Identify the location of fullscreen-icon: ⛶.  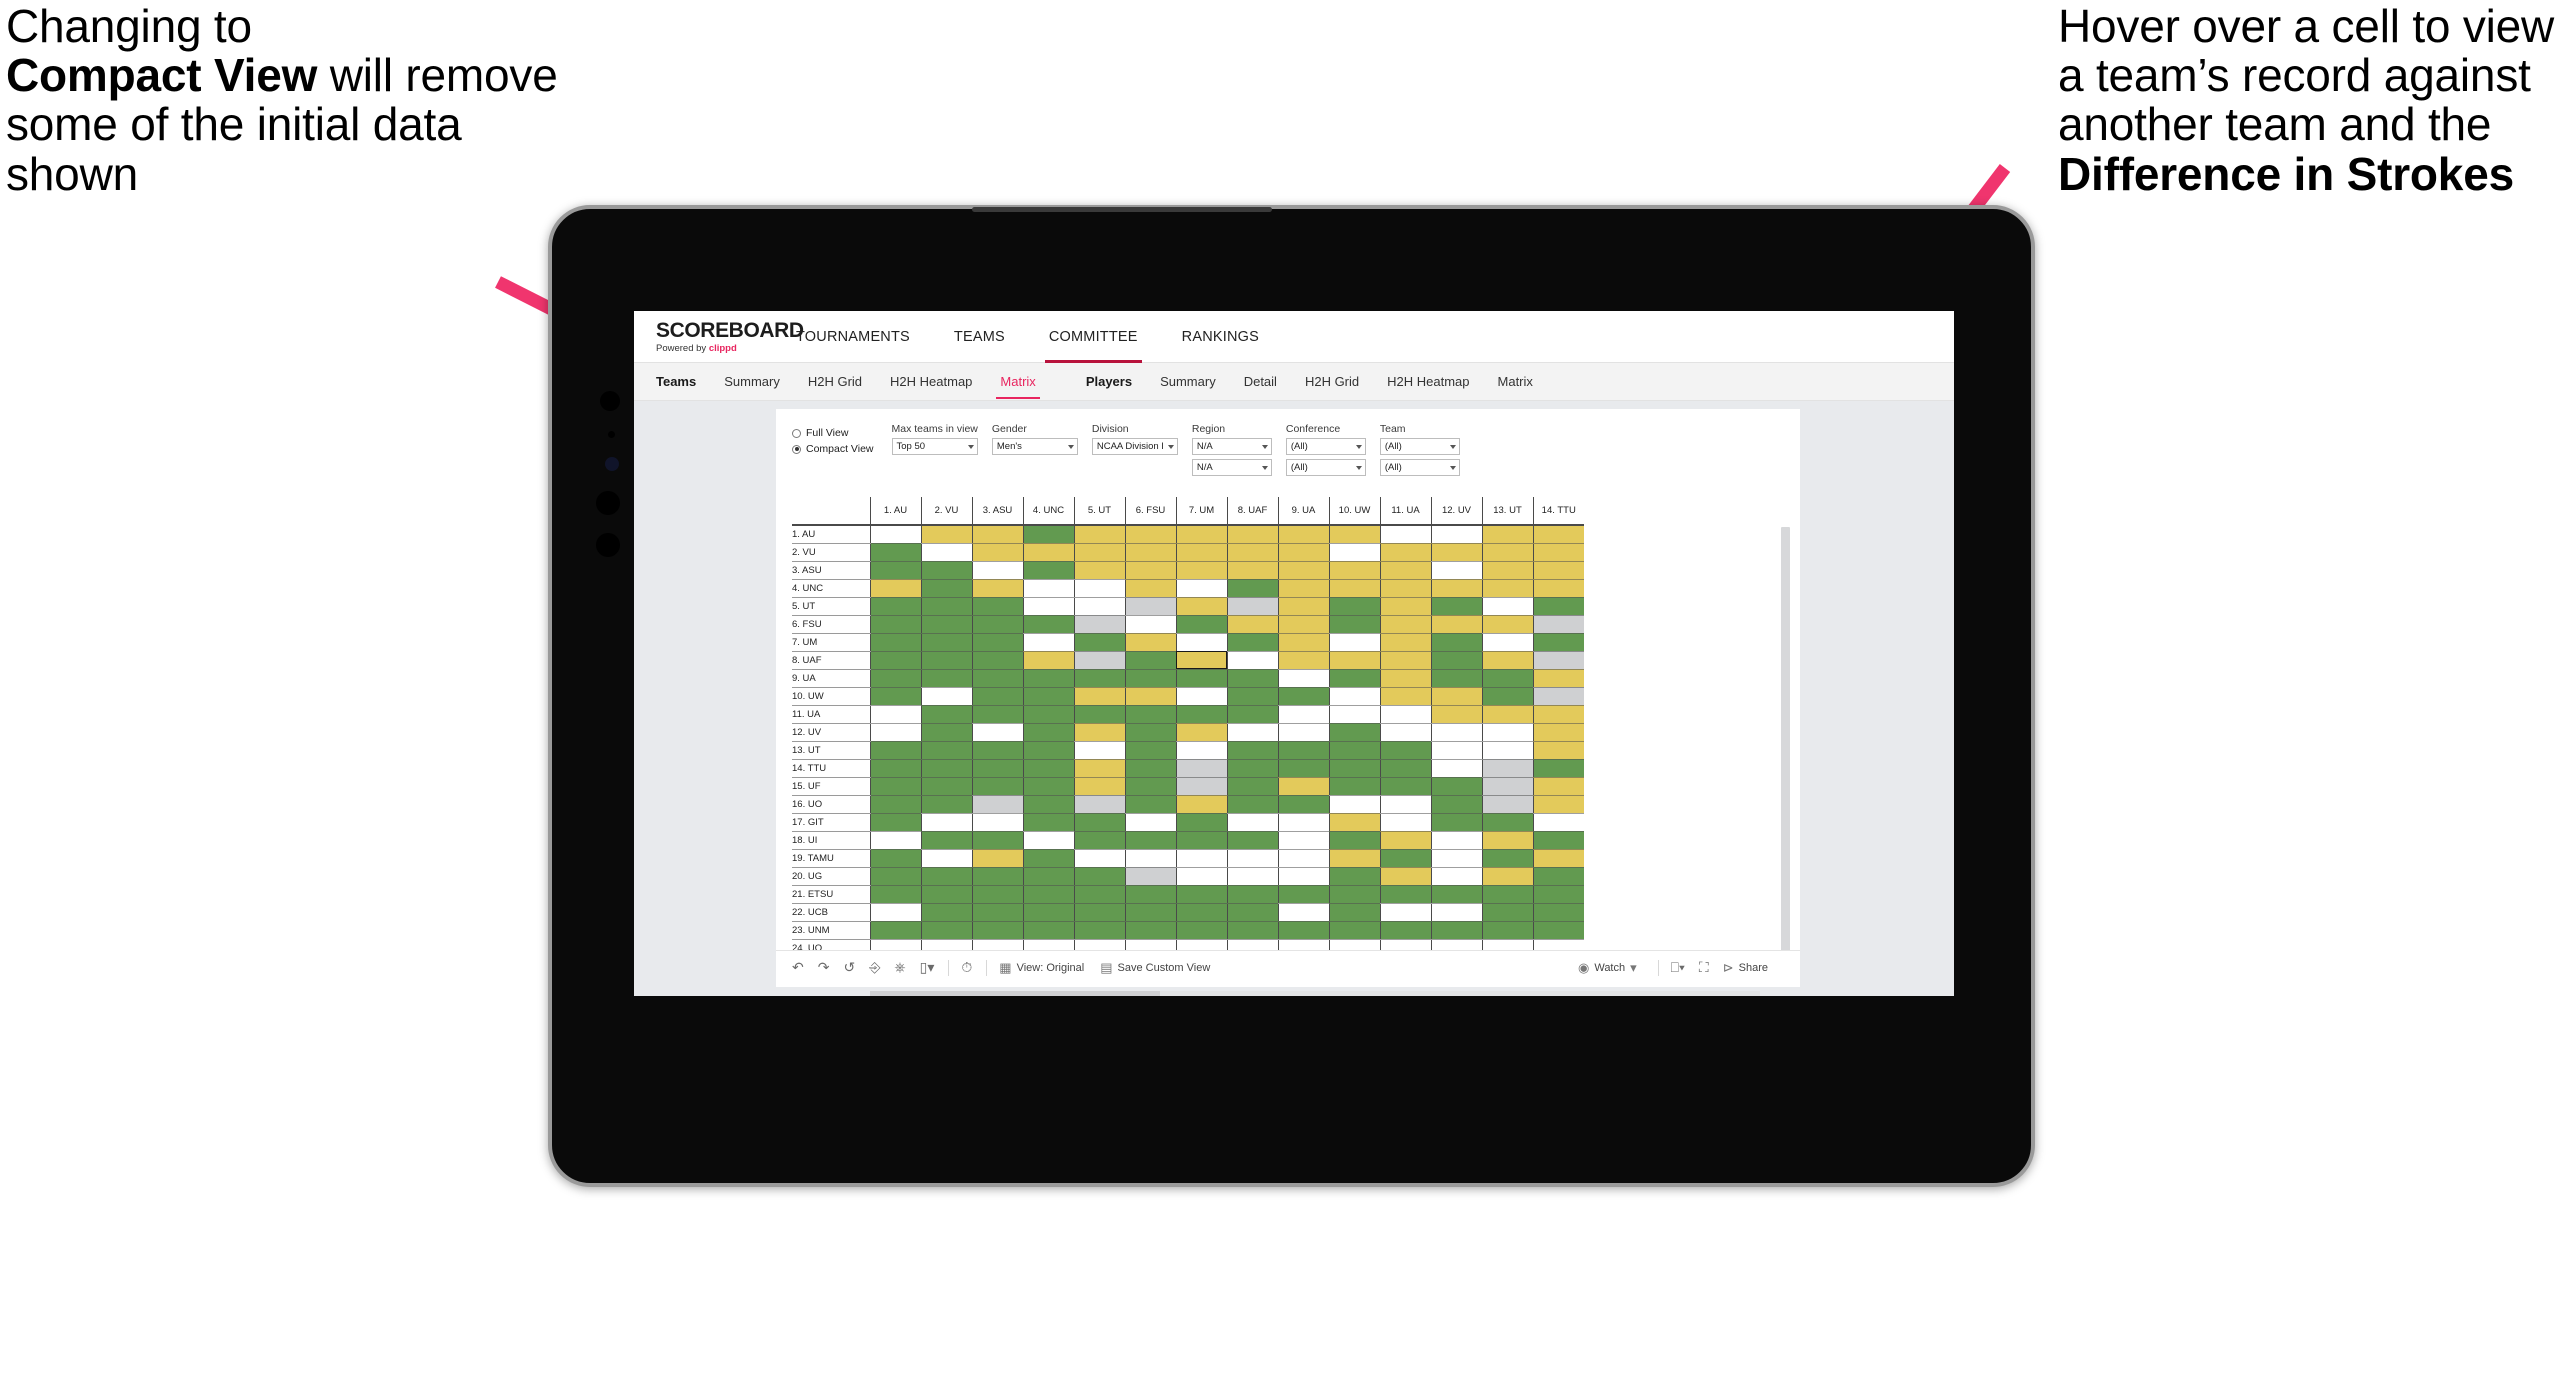
(1704, 967).